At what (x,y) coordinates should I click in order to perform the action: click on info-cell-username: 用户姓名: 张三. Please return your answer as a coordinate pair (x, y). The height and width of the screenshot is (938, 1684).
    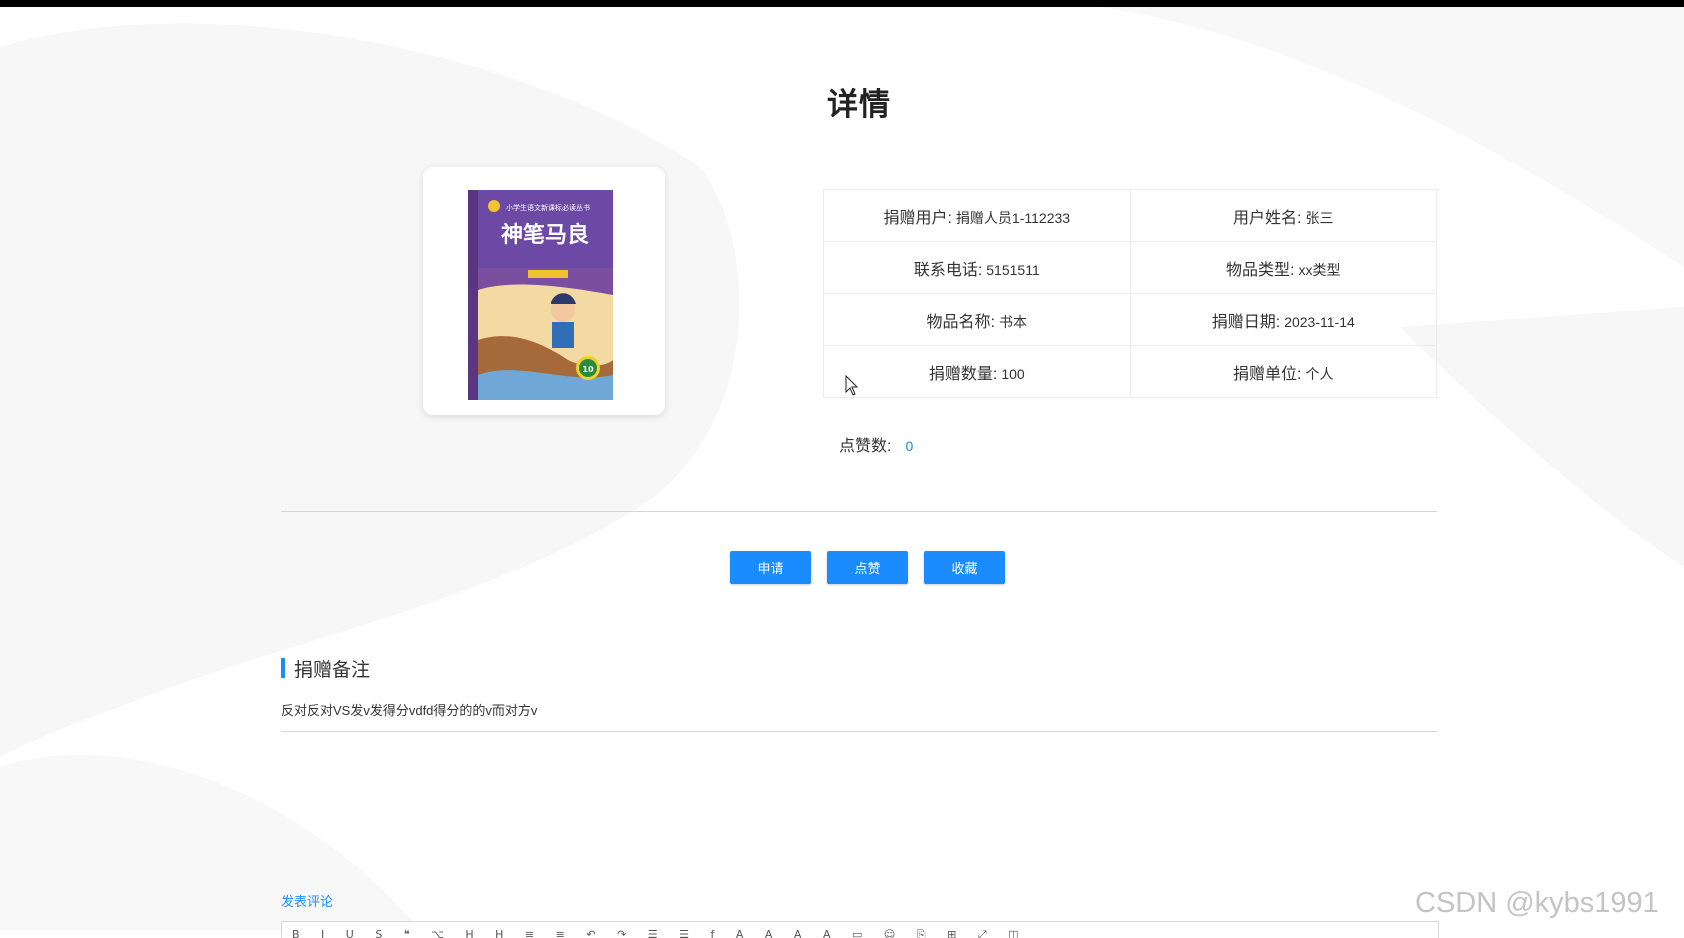
    Looking at the image, I should click on (1283, 215).